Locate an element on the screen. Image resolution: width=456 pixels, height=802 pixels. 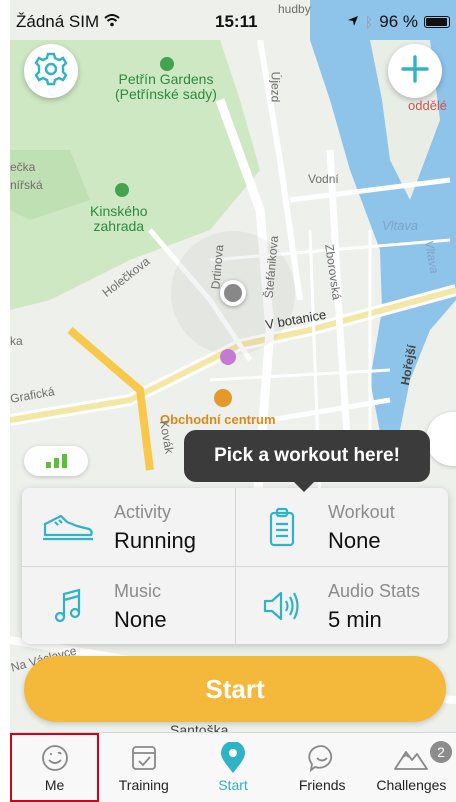
current-location-marker is located at coordinates (233, 293).